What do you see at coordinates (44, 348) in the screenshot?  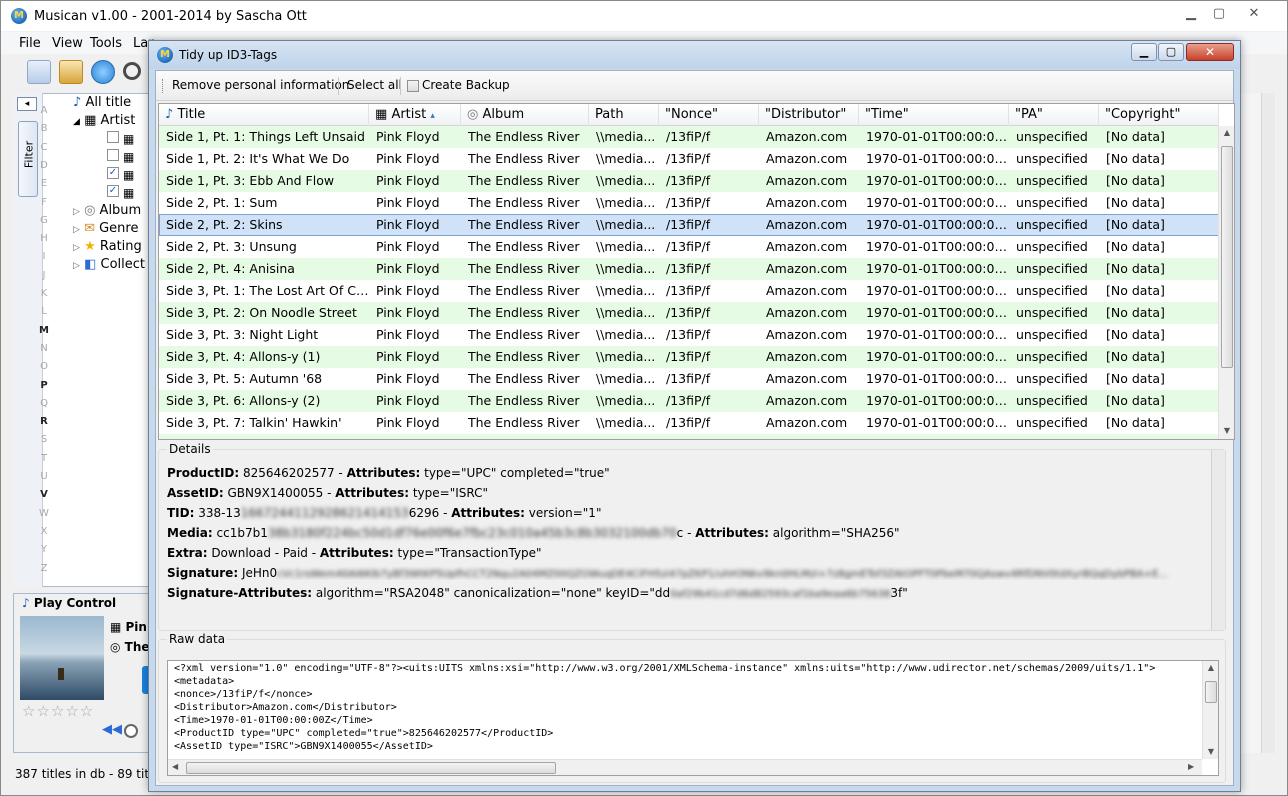 I see `letter-filter-n: N` at bounding box center [44, 348].